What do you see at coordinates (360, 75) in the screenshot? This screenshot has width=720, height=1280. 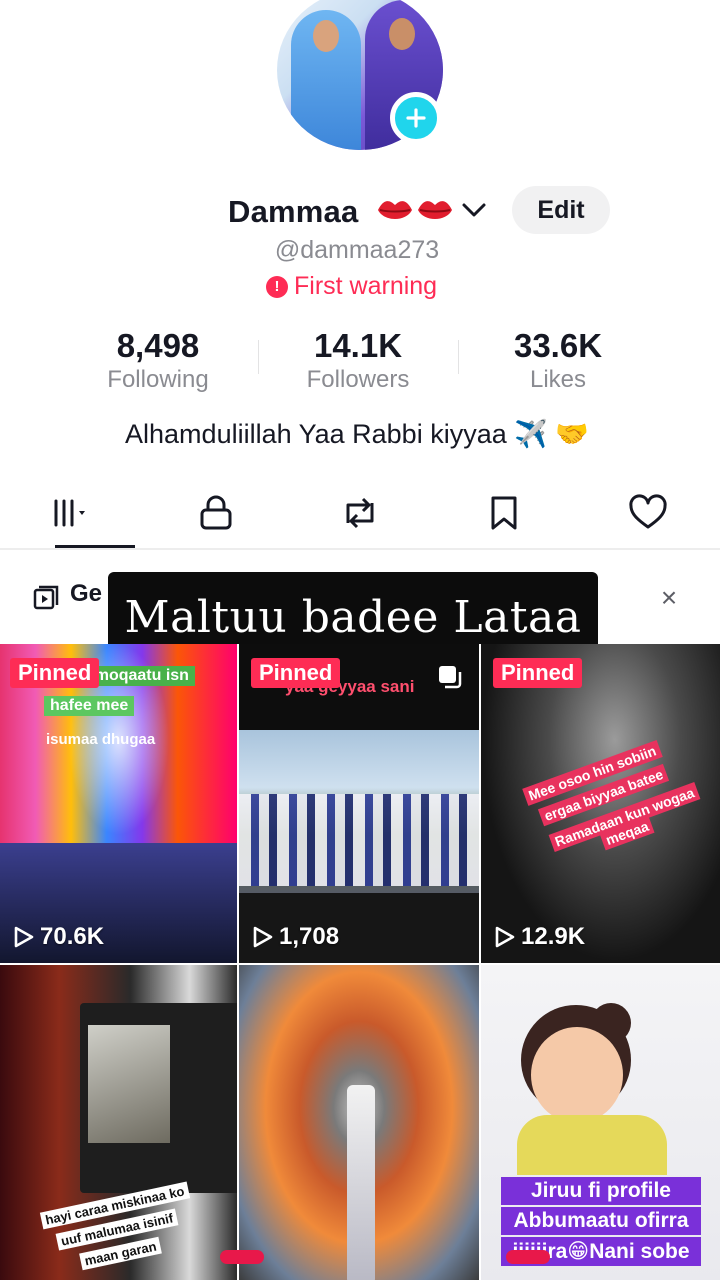 I see `profile-avatar-container` at bounding box center [360, 75].